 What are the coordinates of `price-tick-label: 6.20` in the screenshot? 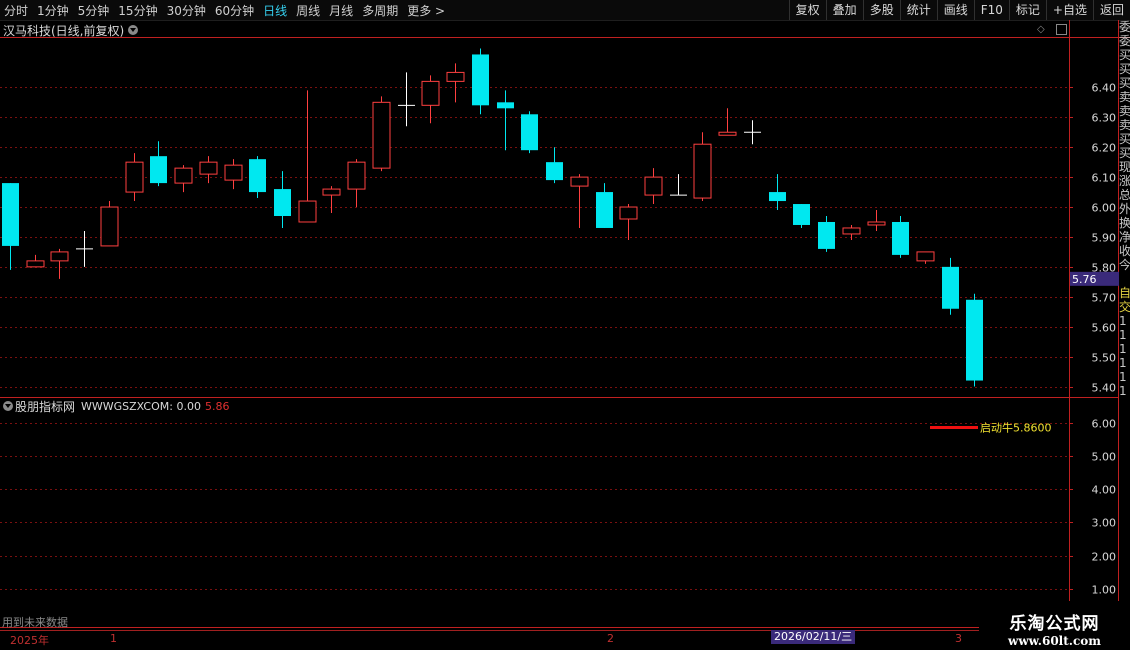 It's located at (1104, 148).